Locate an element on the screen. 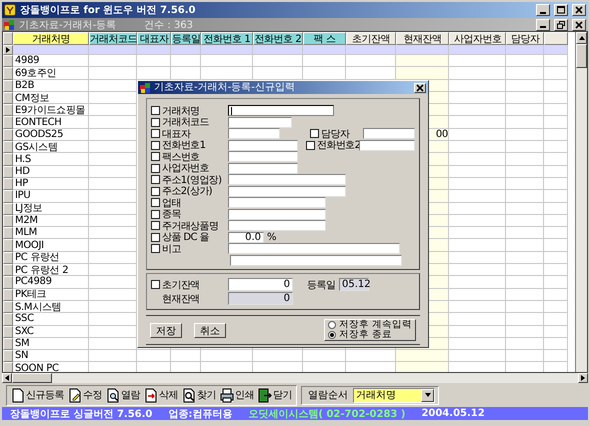 This screenshot has height=426, width=590. page-pencil-icon is located at coordinates (75, 395).